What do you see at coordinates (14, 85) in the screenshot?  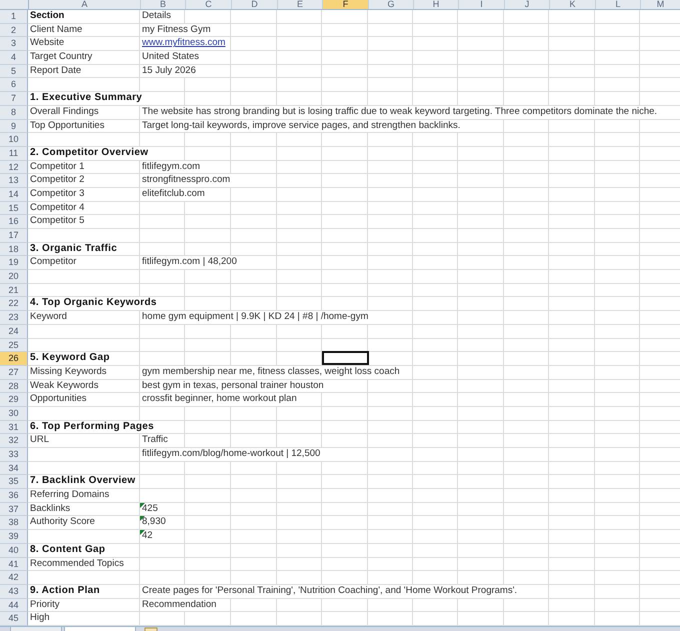 I see `row-header: 6` at bounding box center [14, 85].